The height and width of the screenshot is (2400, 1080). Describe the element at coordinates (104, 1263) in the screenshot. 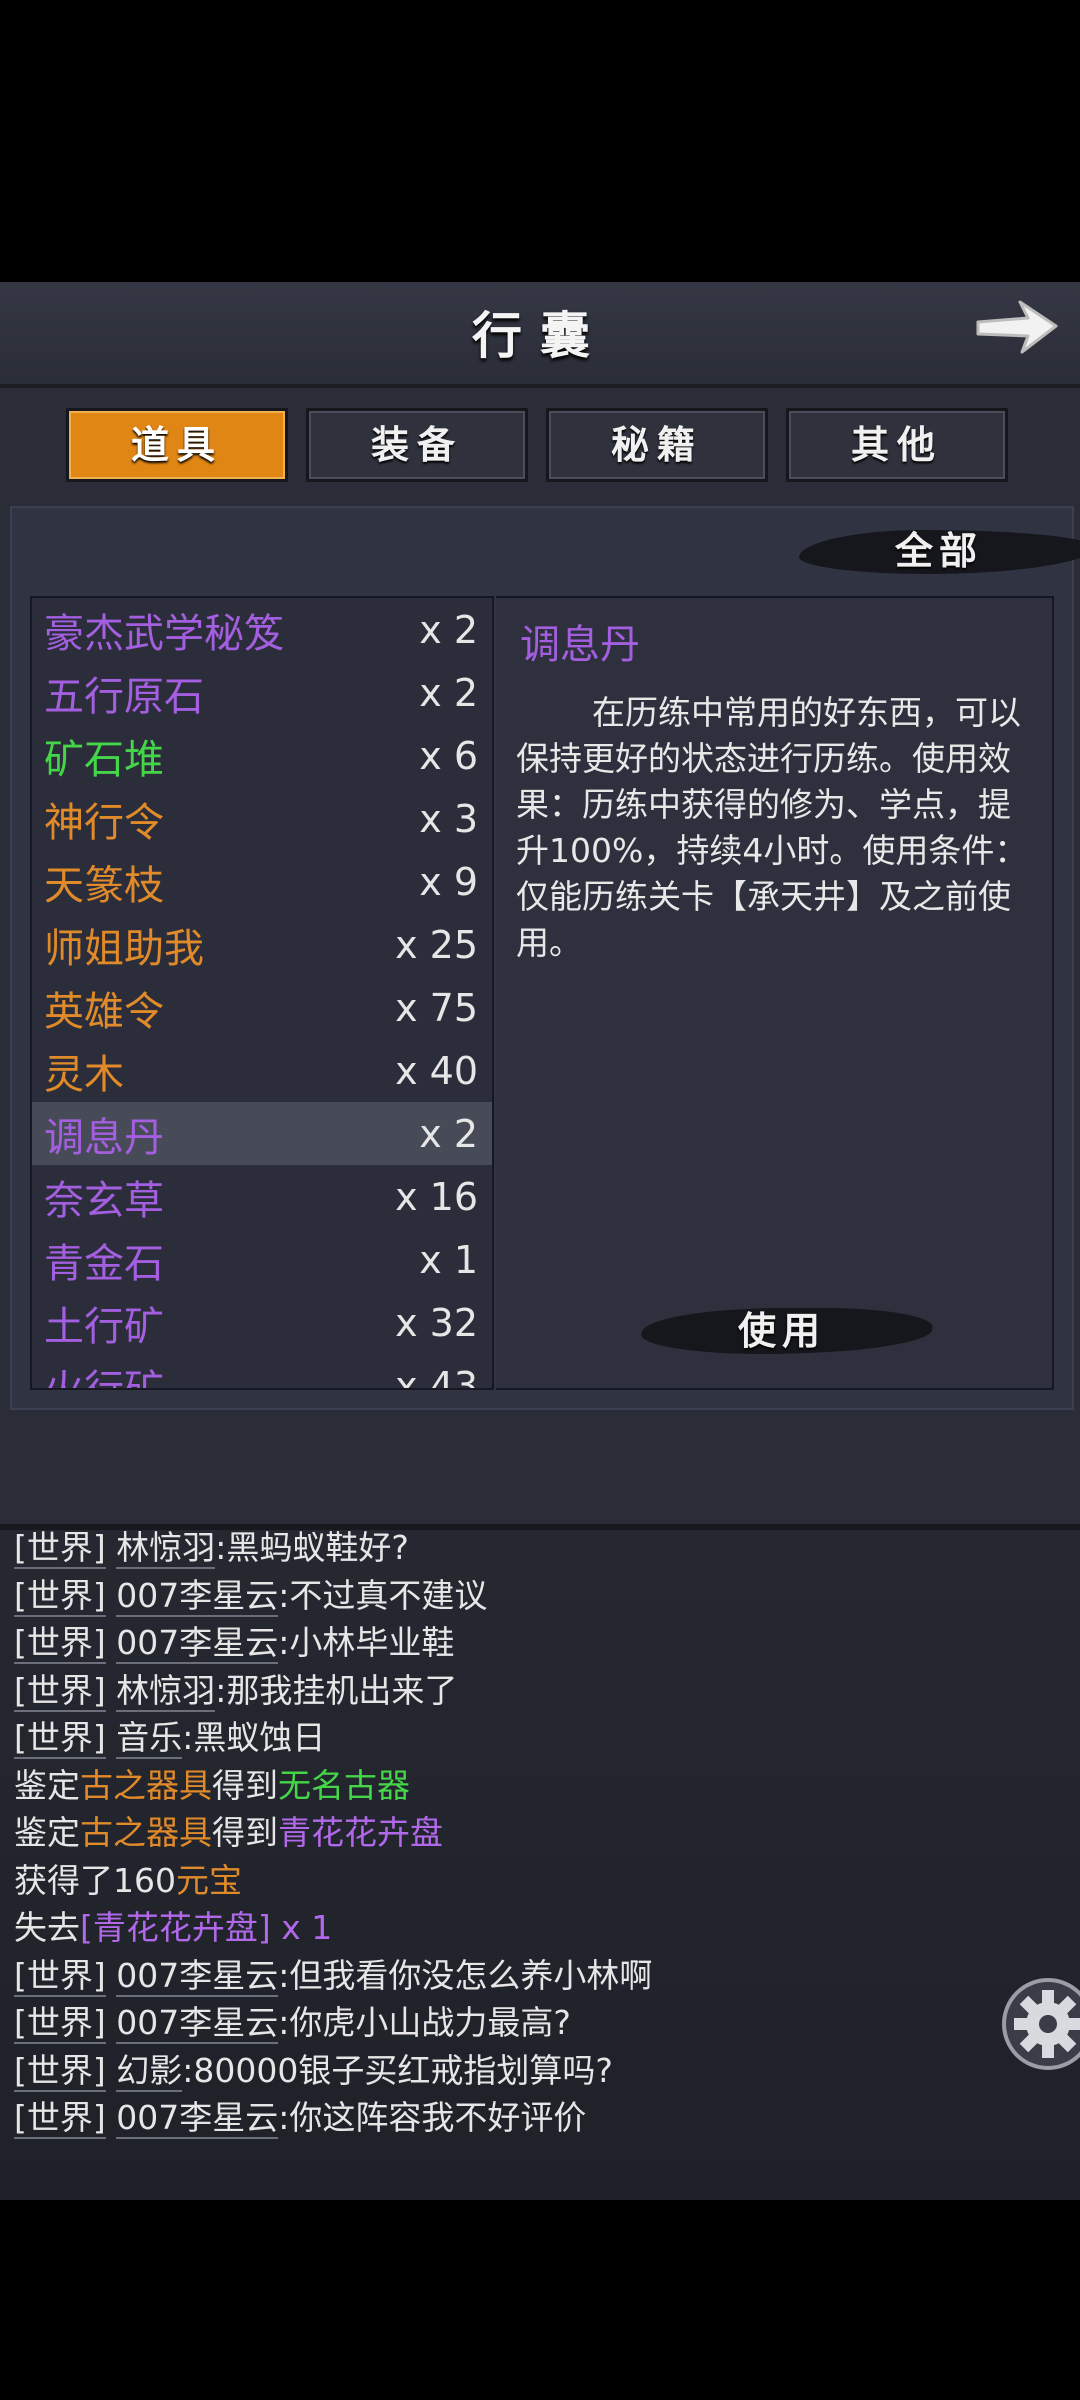

I see `item-name: 青金石` at that location.